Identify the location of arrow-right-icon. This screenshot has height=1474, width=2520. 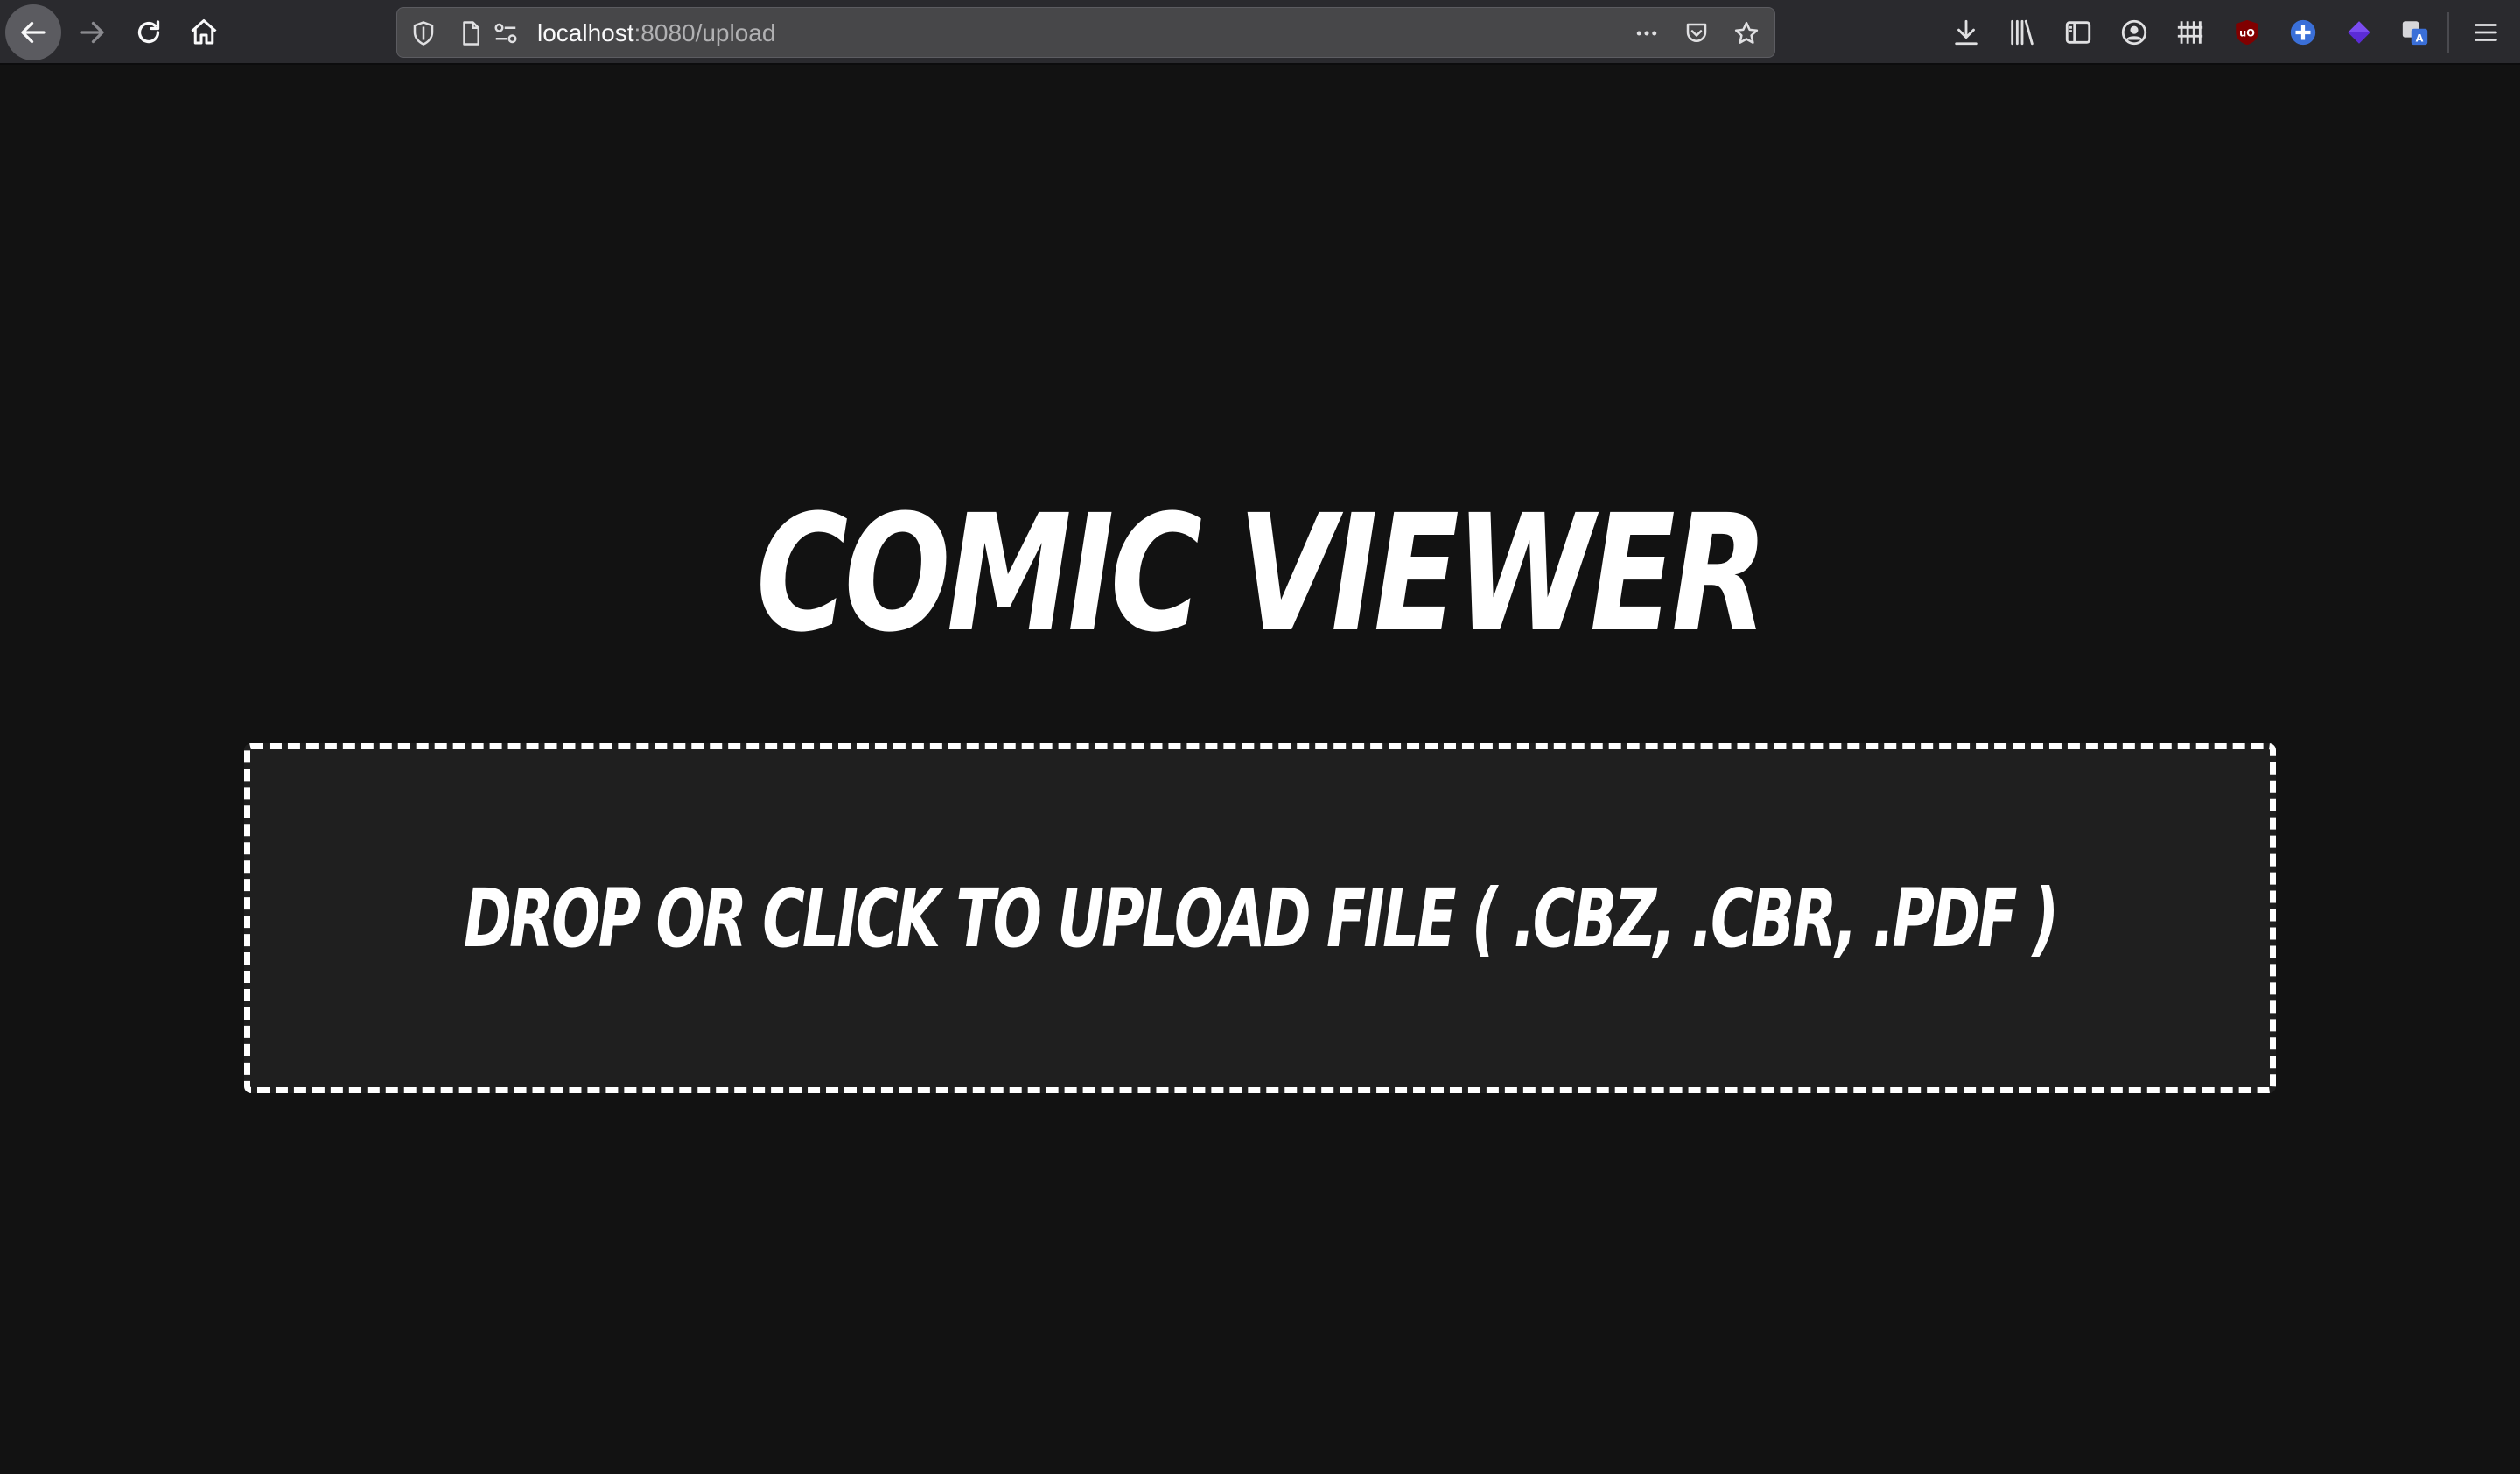
(92, 32).